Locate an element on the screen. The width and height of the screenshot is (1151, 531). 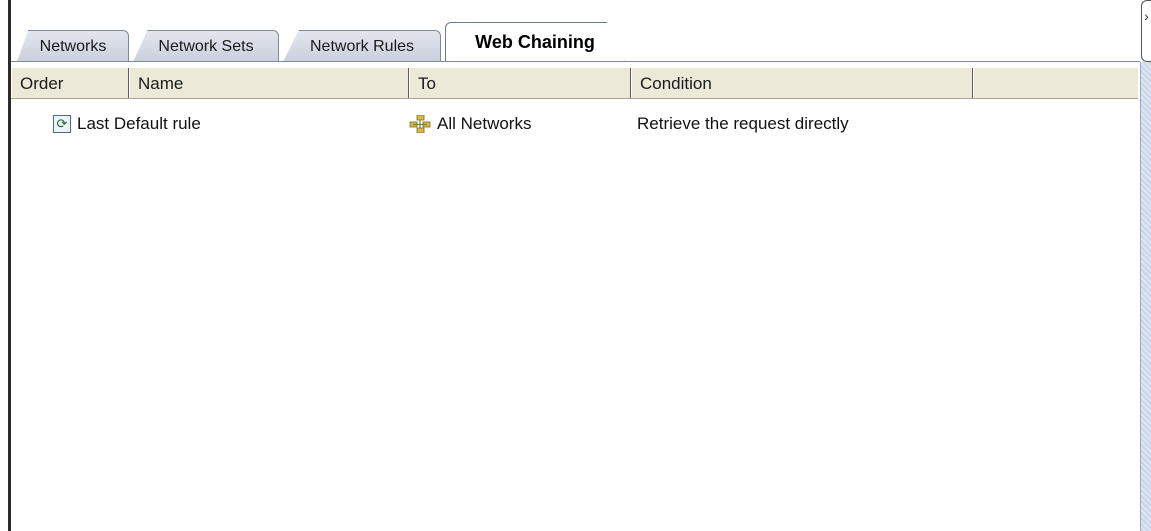
column-header-condition: Condition is located at coordinates (802, 83).